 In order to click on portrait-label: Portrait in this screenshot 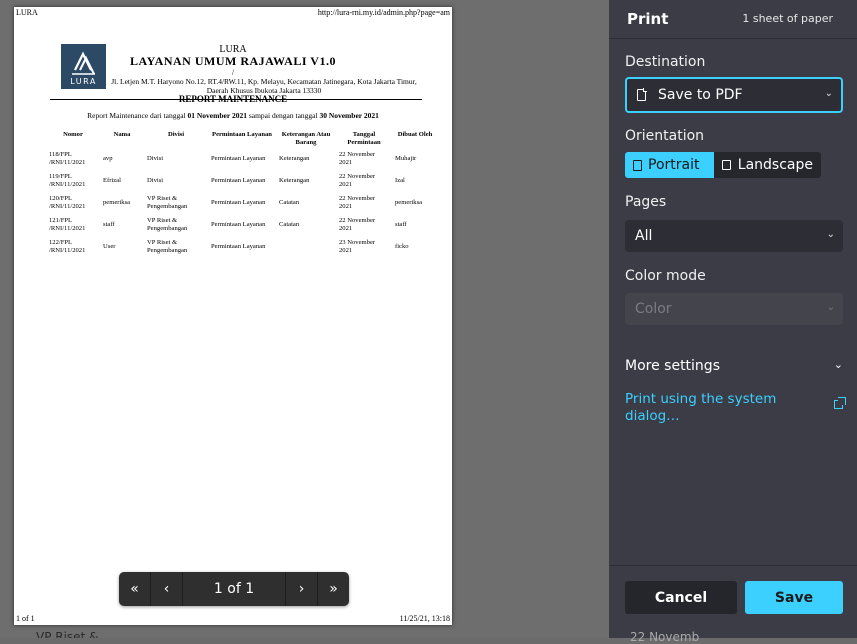, I will do `click(674, 165)`.